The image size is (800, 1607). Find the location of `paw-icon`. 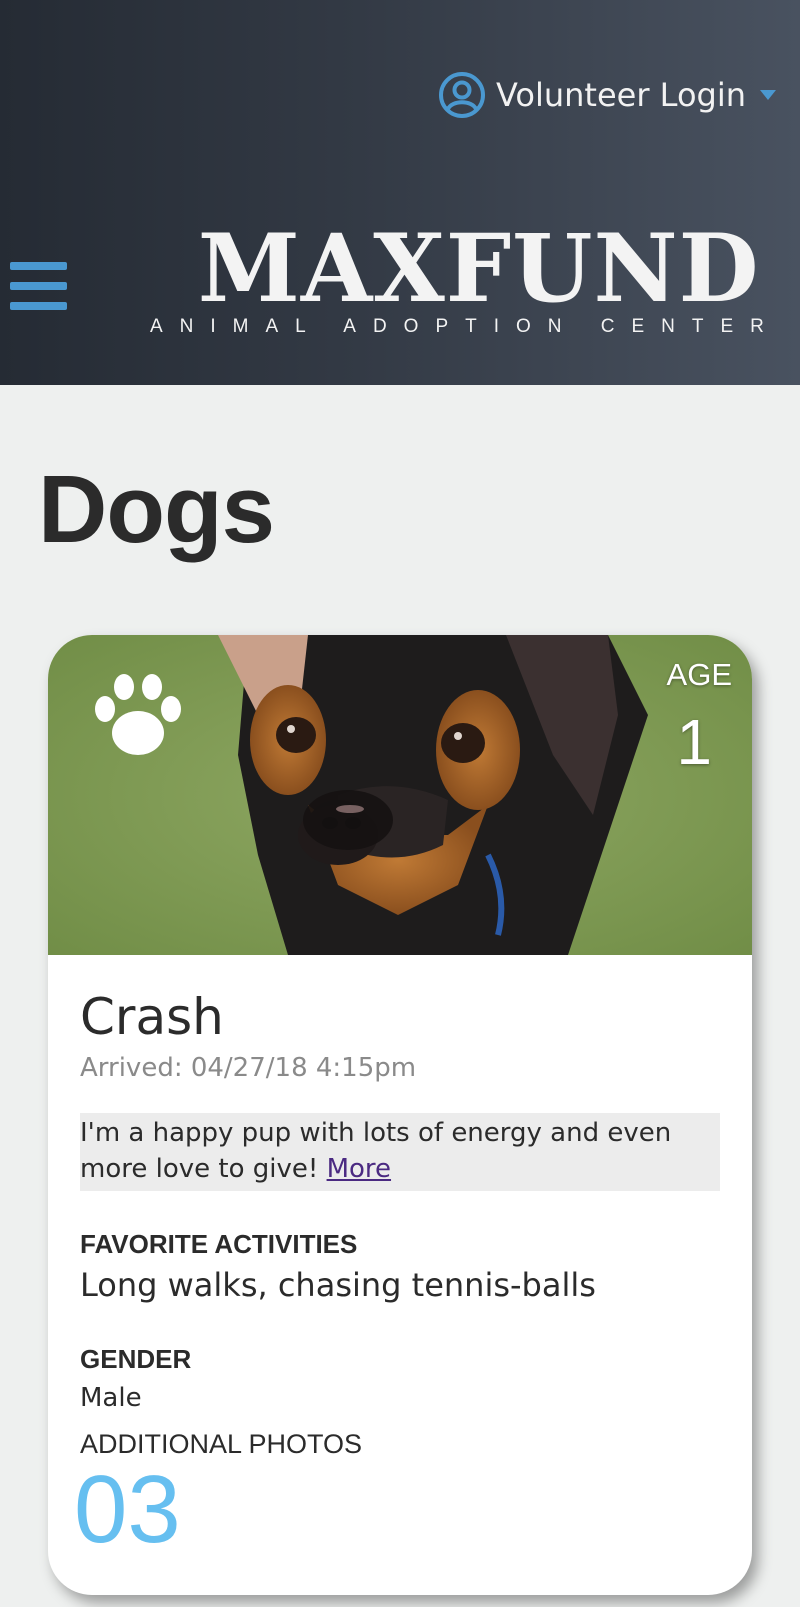

paw-icon is located at coordinates (138, 714).